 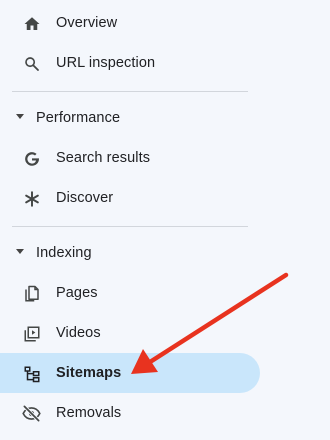 I want to click on section-title: Indexing, so click(x=64, y=253).